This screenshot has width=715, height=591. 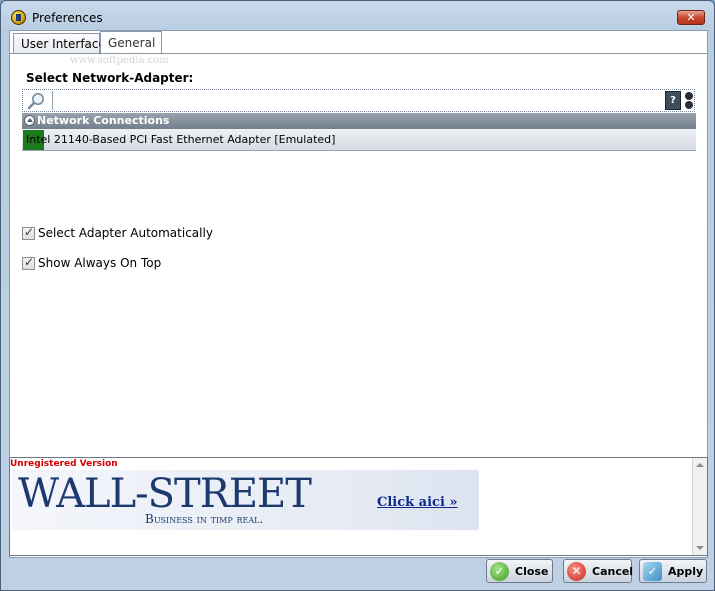 I want to click on network-connections-header: Network Connections, so click(x=359, y=121).